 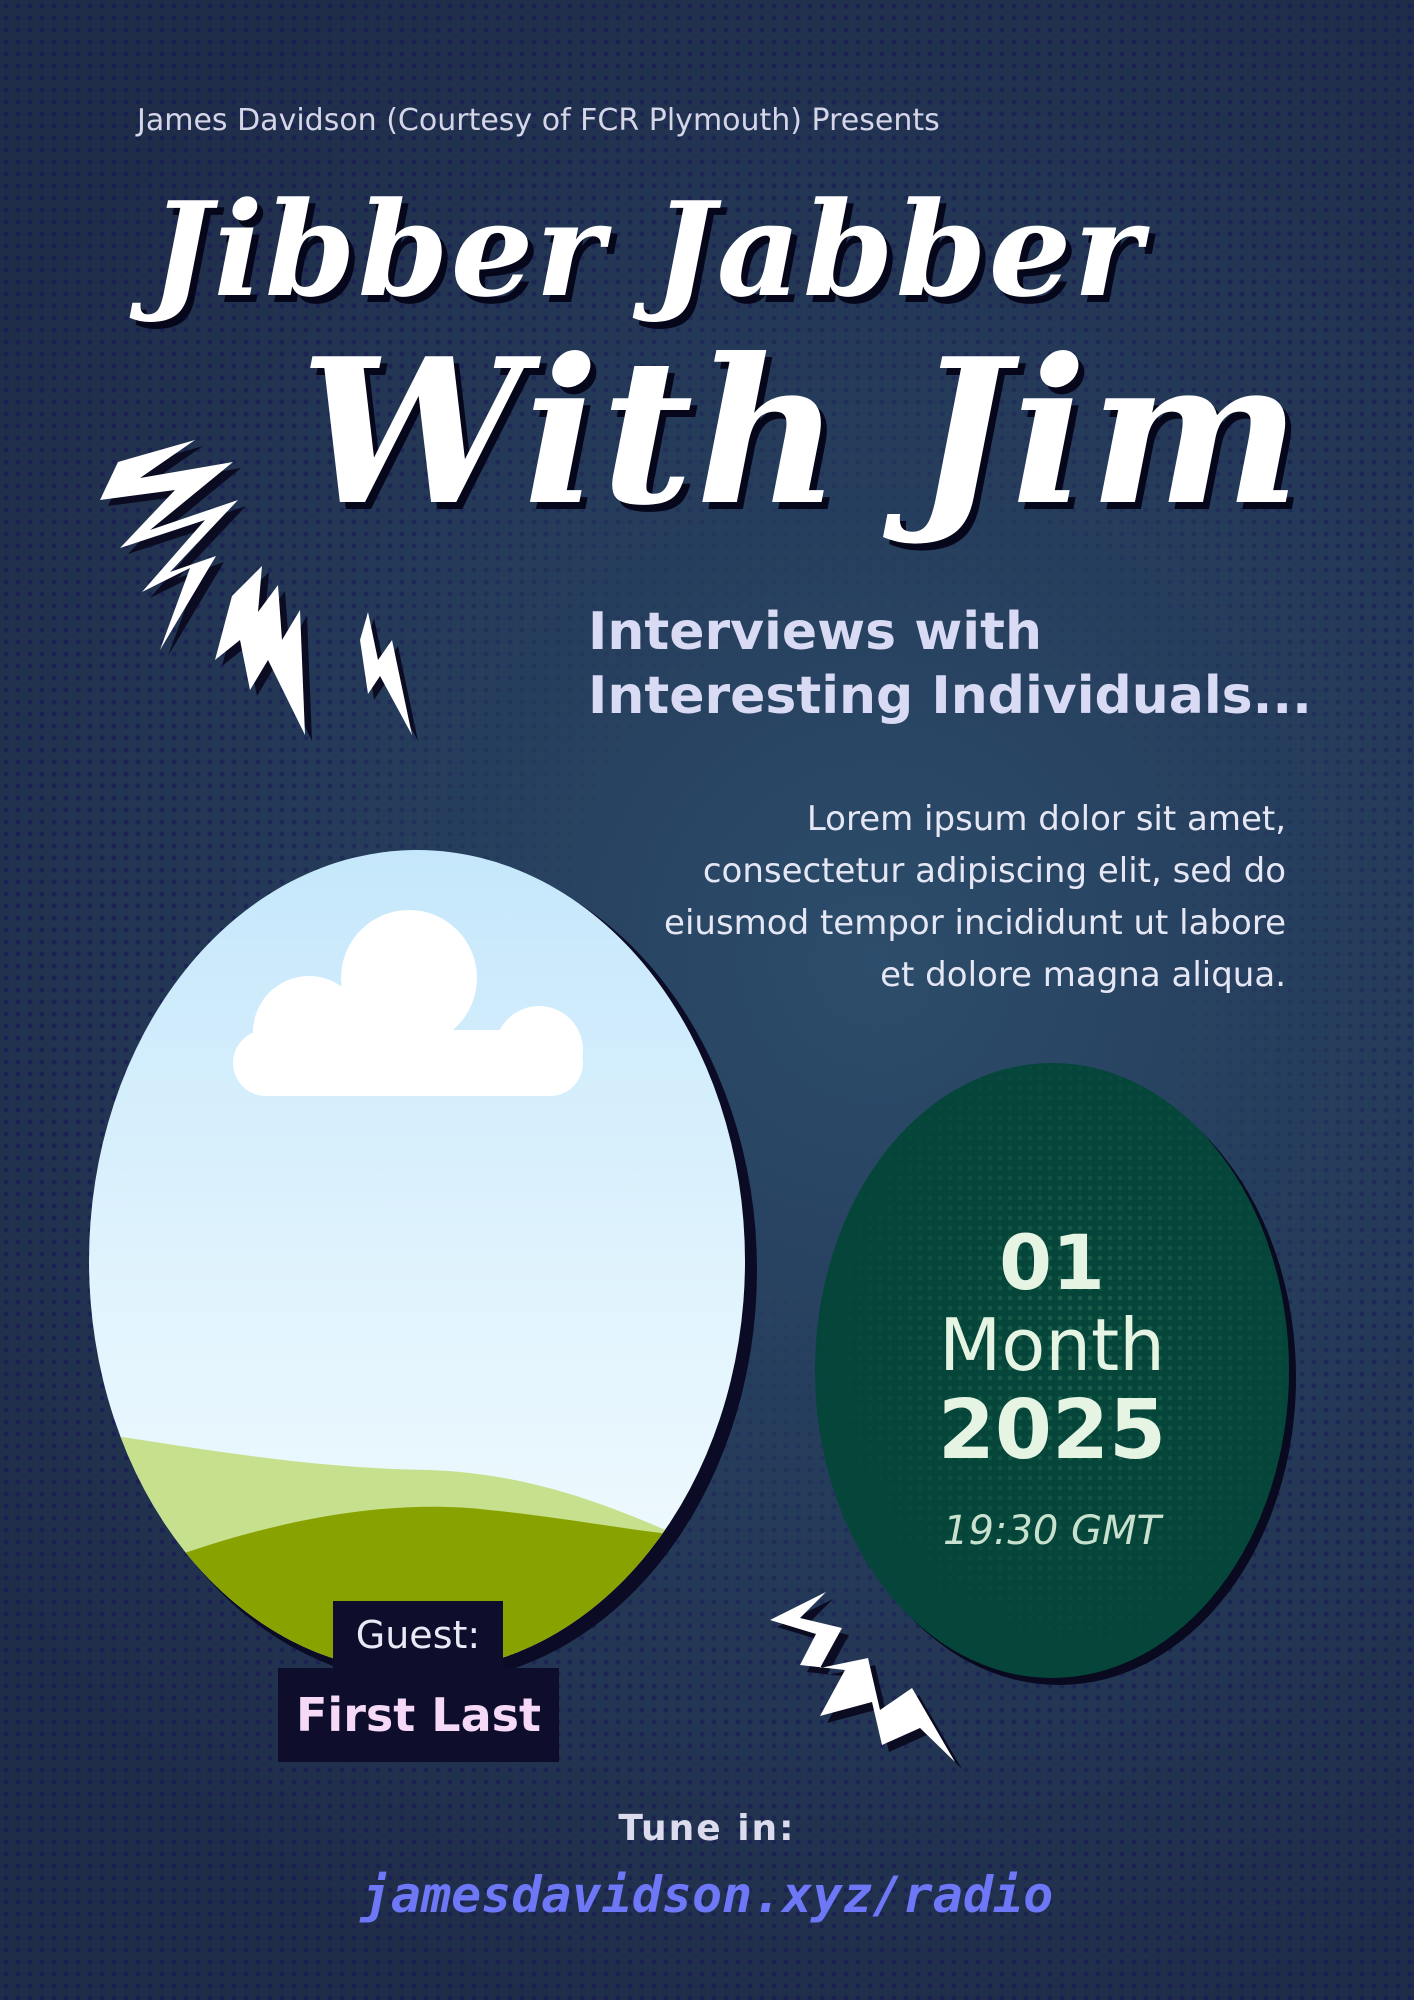 What do you see at coordinates (815, 632) in the screenshot?
I see `tagline-line-1: Interviews with` at bounding box center [815, 632].